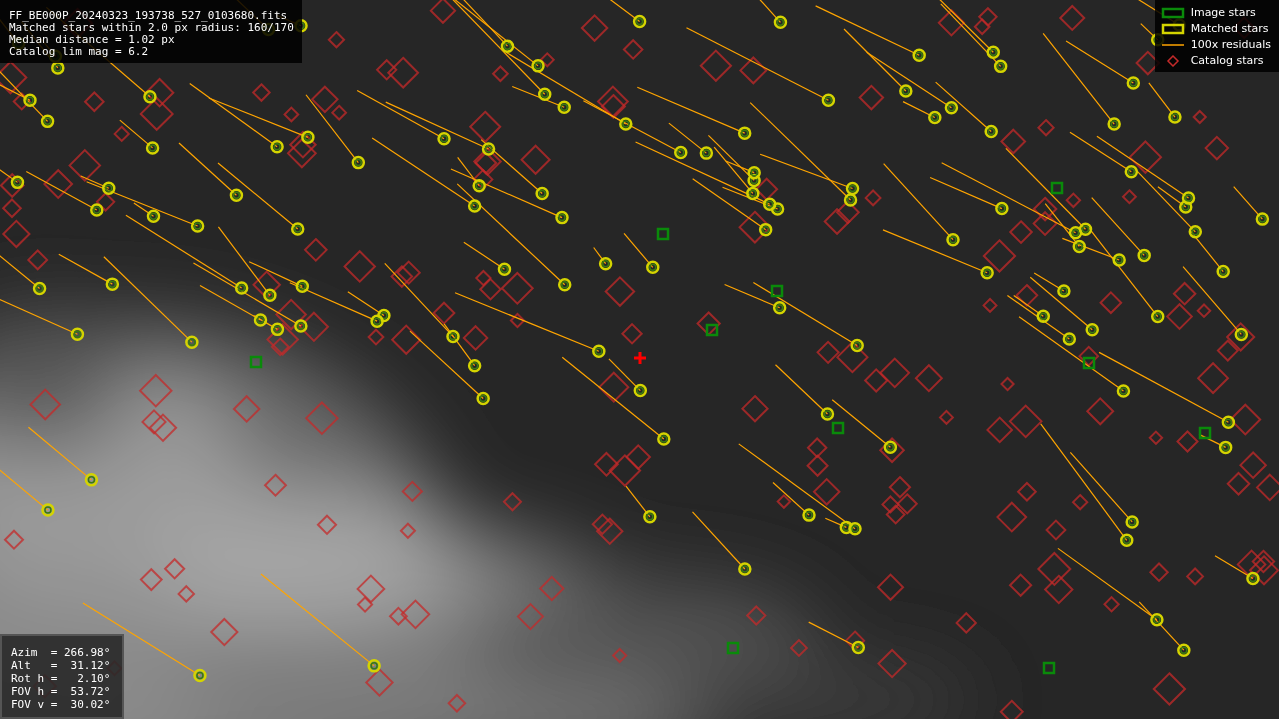  What do you see at coordinates (61, 678) in the screenshot?
I see `pointing-text: Rot h = 2.10°` at bounding box center [61, 678].